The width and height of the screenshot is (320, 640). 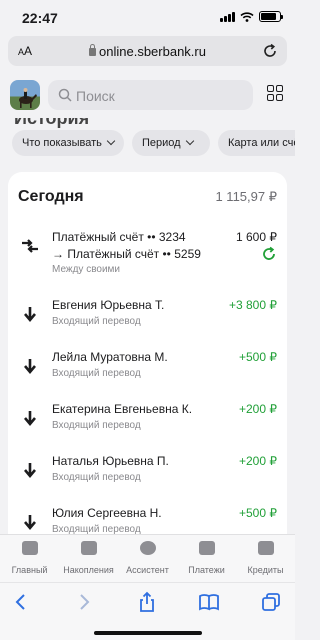 I want to click on transaction-sender: Екатерина Евгеньевна К., so click(x=122, y=409).